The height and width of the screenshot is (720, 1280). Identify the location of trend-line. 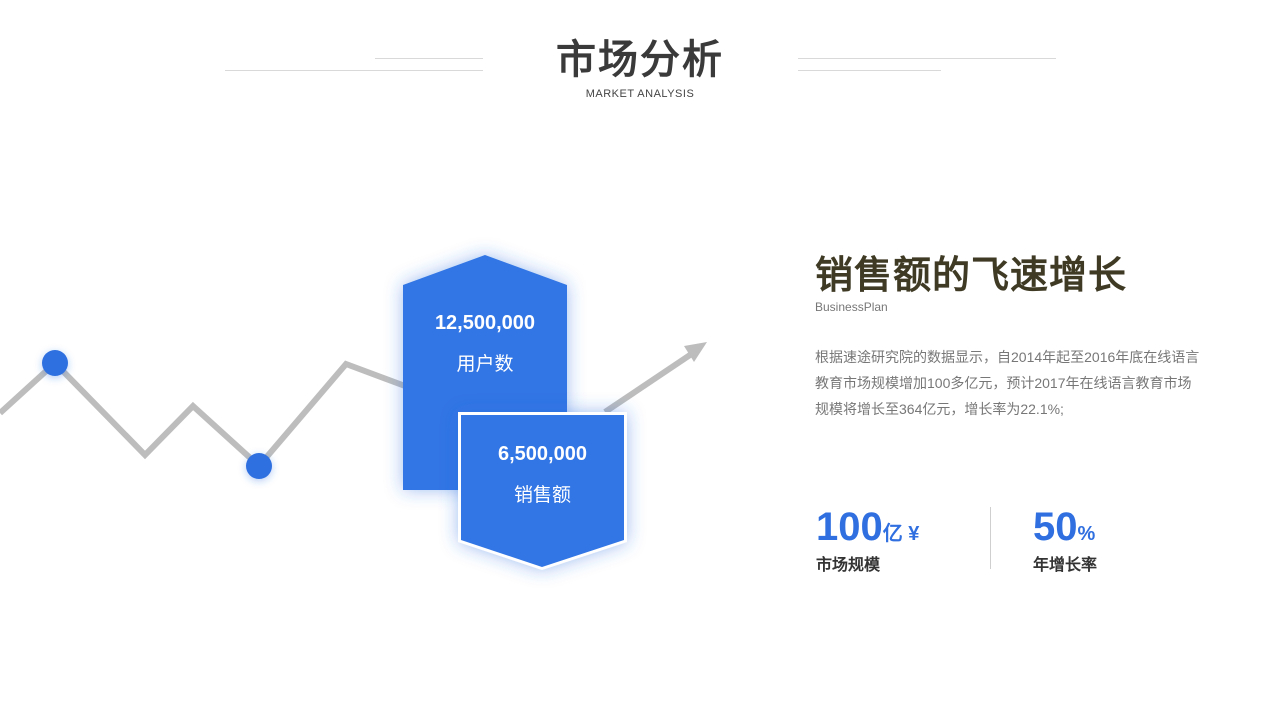
(203, 414).